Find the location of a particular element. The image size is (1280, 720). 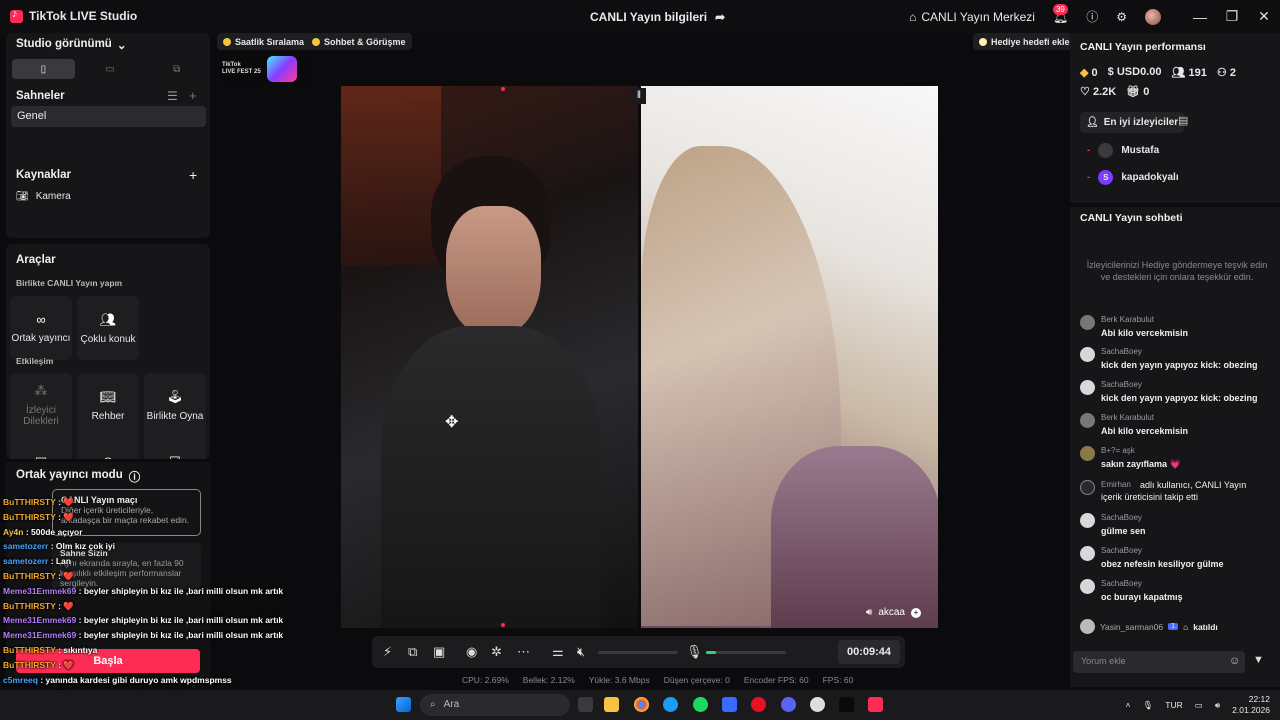

tool-button-6: ☑ is located at coordinates (175, 444).